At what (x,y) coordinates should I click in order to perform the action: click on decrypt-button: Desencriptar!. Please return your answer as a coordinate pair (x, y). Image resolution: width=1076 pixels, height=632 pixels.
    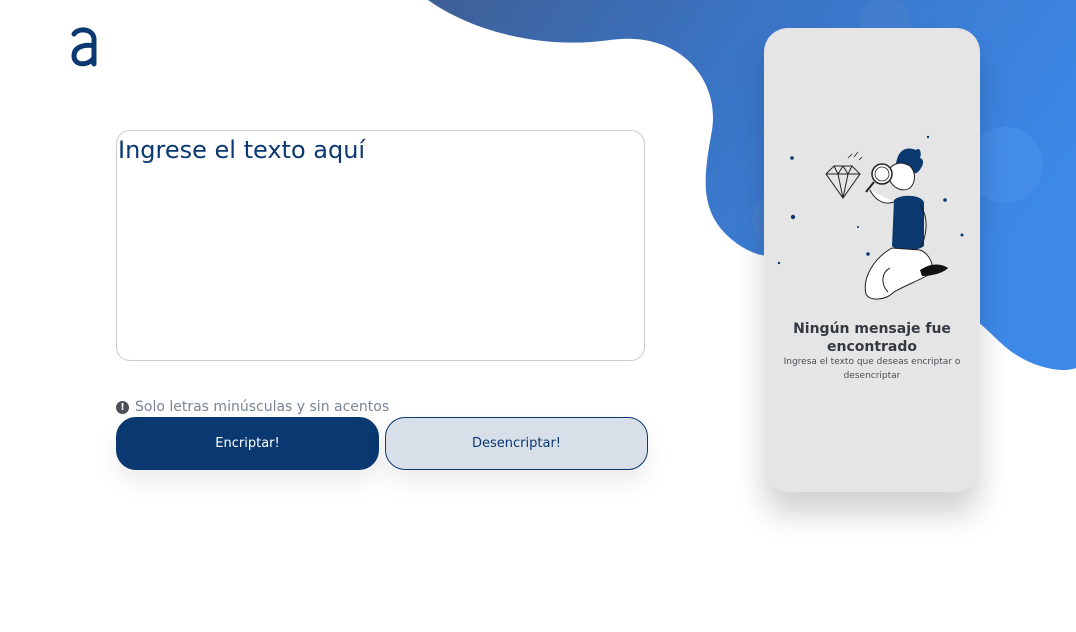
    Looking at the image, I should click on (516, 443).